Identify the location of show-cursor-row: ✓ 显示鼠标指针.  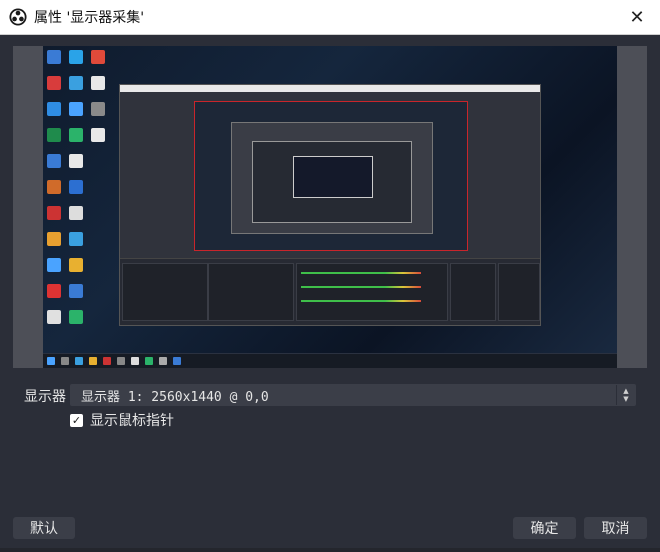
(122, 420).